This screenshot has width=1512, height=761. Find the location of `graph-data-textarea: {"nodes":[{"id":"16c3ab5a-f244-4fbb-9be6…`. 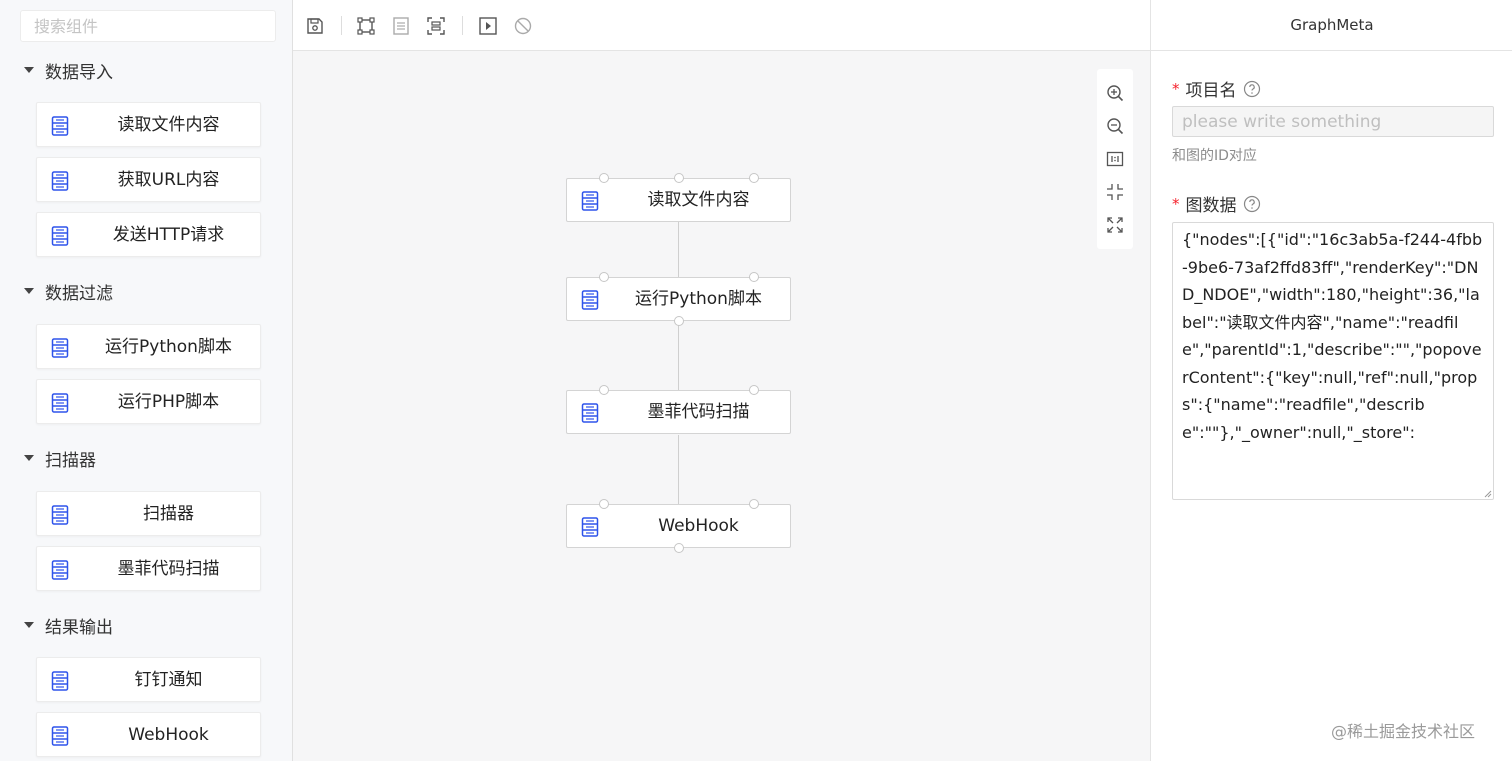

graph-data-textarea: {"nodes":[{"id":"16c3ab5a-f244-4fbb-9be6… is located at coordinates (1333, 361).